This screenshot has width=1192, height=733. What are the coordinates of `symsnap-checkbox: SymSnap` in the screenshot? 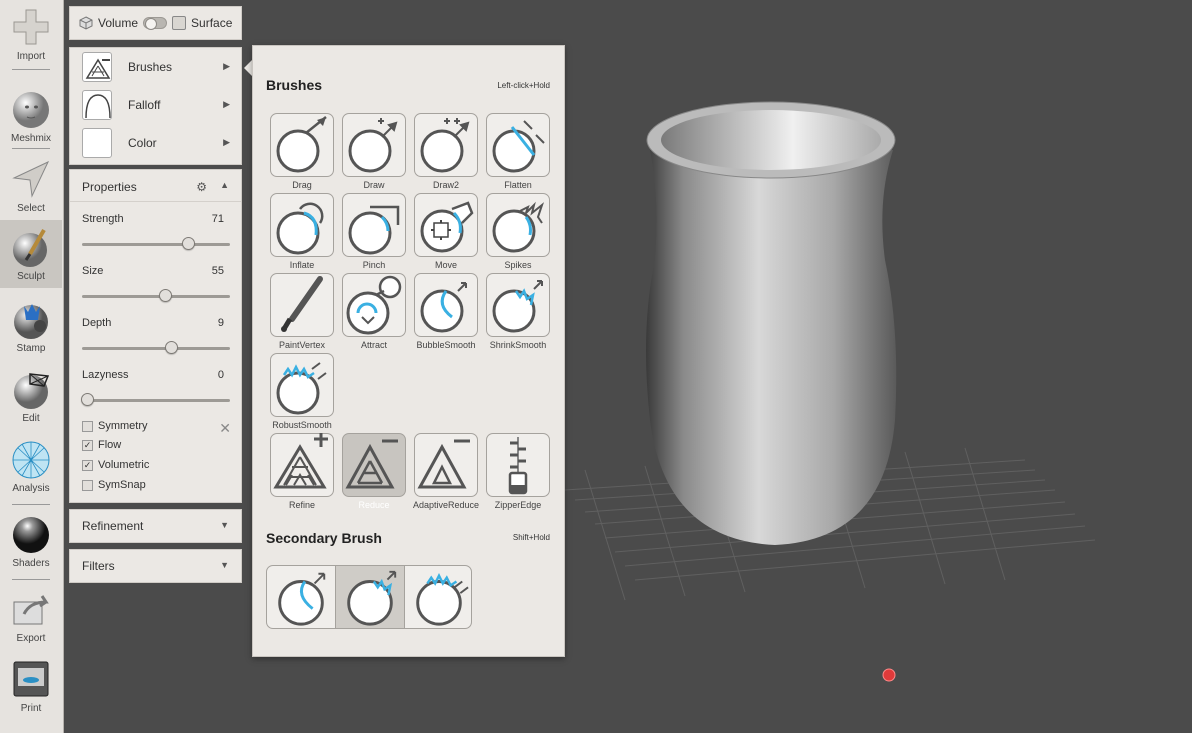 It's located at (114, 485).